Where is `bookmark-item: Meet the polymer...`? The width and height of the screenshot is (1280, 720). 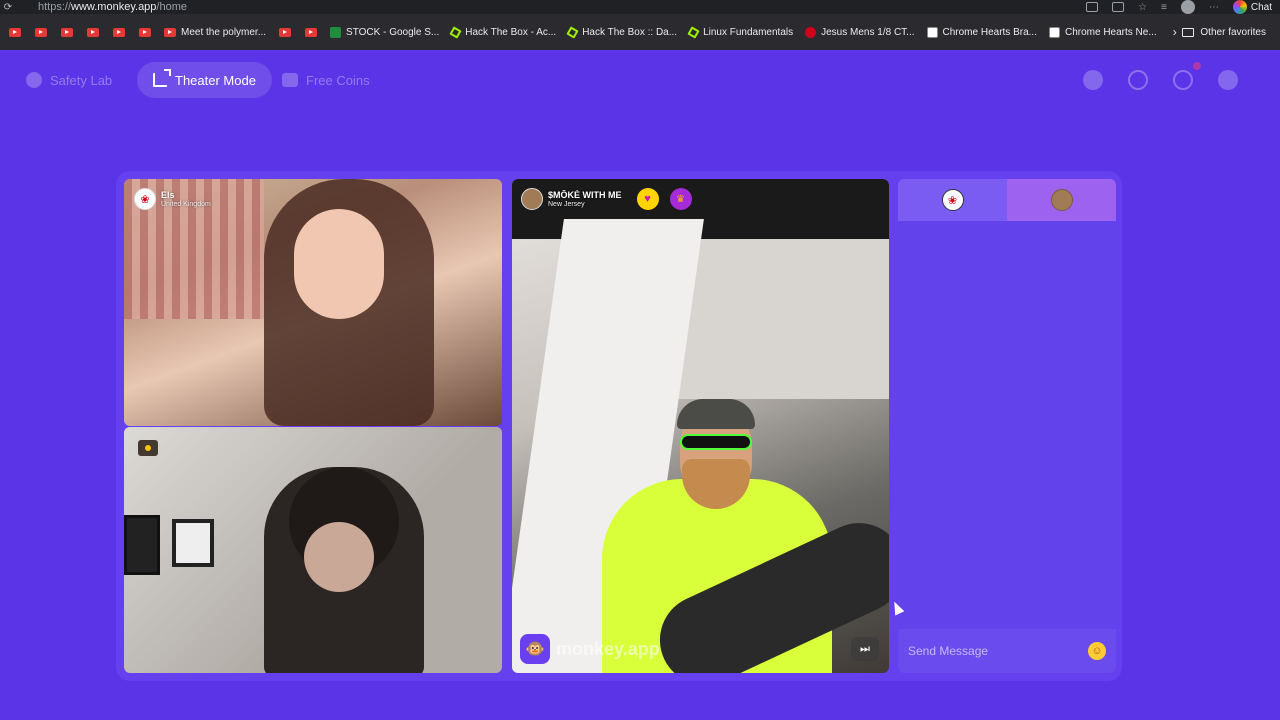 bookmark-item: Meet the polymer... is located at coordinates (215, 32).